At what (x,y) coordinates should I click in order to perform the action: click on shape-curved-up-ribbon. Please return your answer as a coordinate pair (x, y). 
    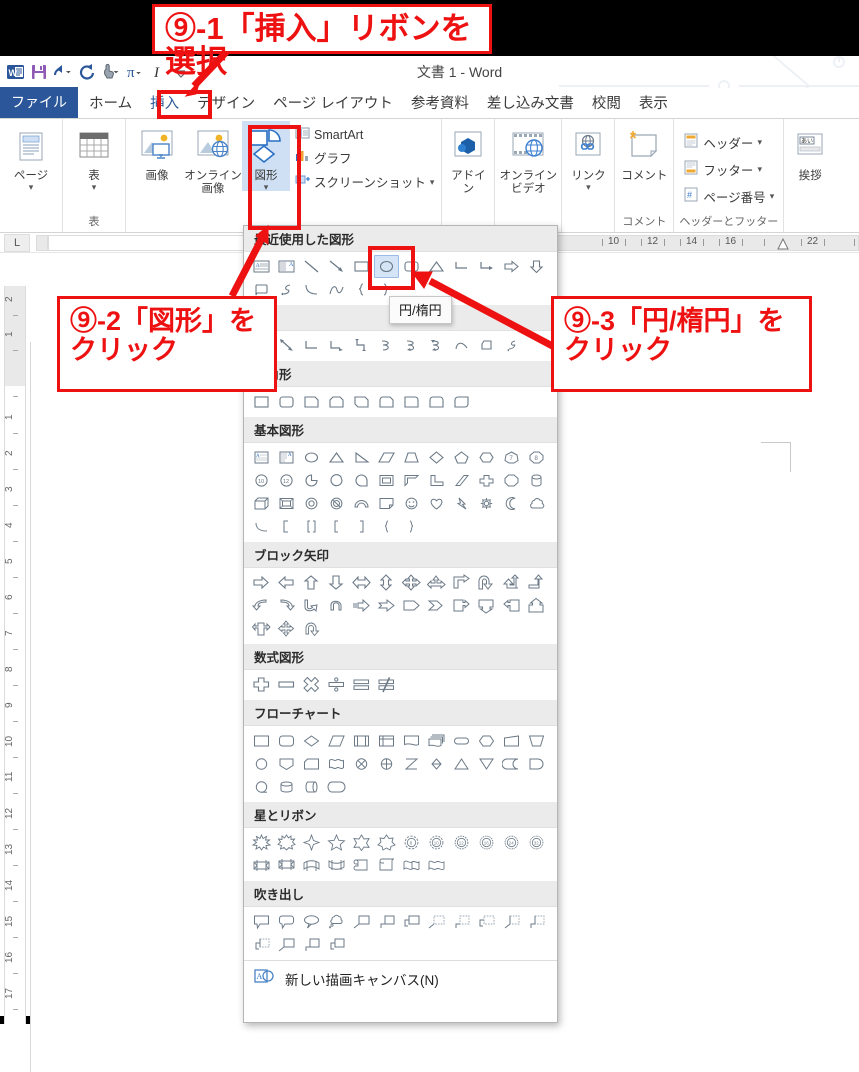
    Looking at the image, I should click on (311, 865).